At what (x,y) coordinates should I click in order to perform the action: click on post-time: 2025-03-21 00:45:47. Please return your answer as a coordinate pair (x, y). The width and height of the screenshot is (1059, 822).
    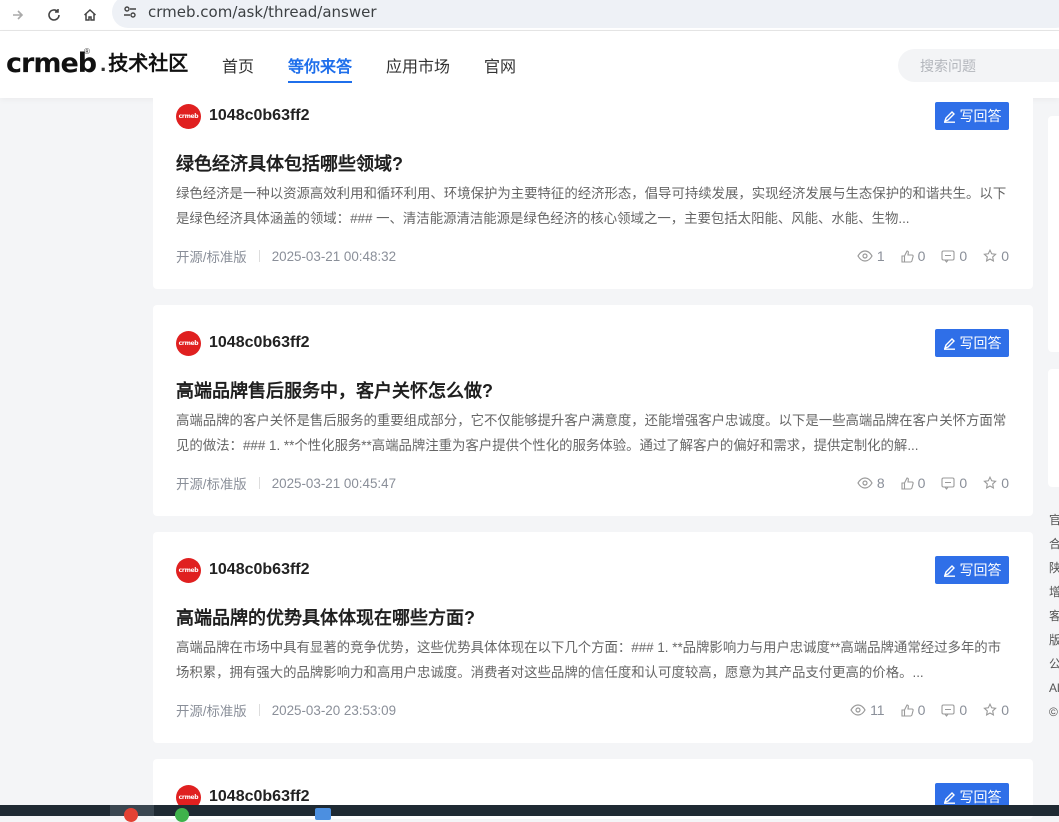
    Looking at the image, I should click on (334, 483).